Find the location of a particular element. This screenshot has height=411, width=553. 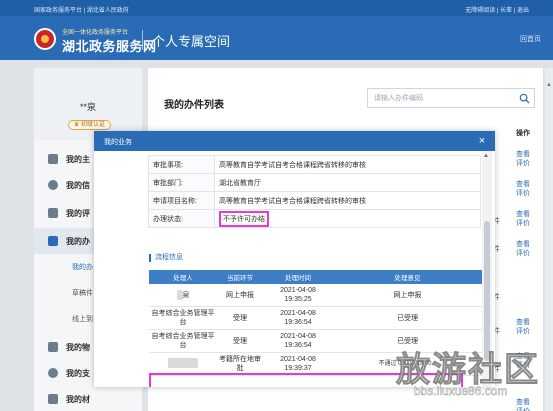

cell-handler: 泉 is located at coordinates (183, 295).